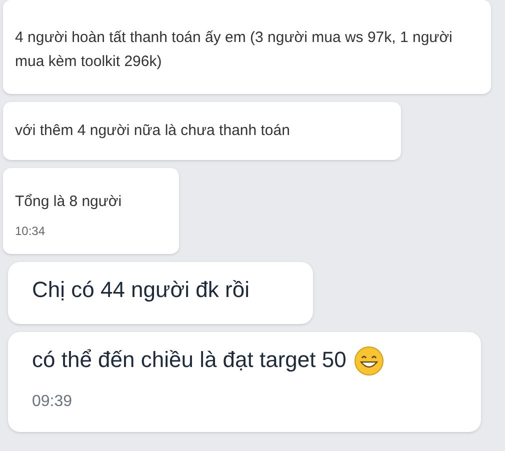 Image resolution: width=505 pixels, height=451 pixels. I want to click on message-time: 10:34, so click(30, 231).